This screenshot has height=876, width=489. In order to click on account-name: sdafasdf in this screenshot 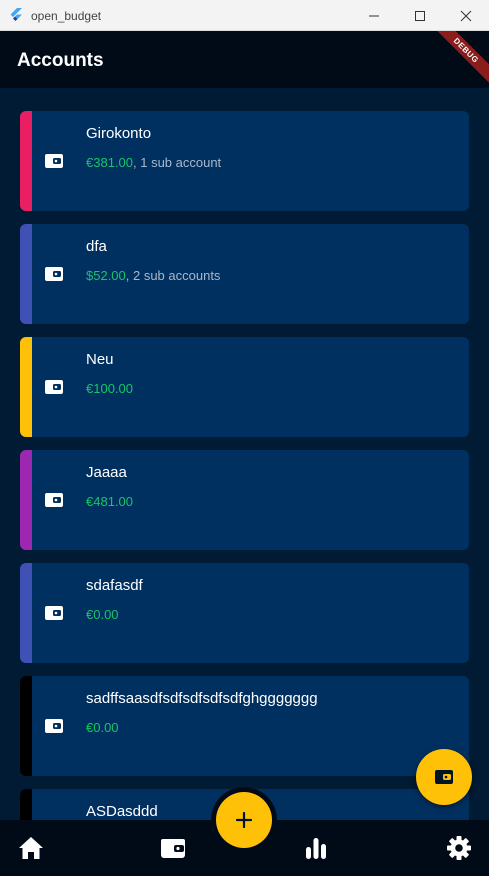, I will do `click(114, 585)`.